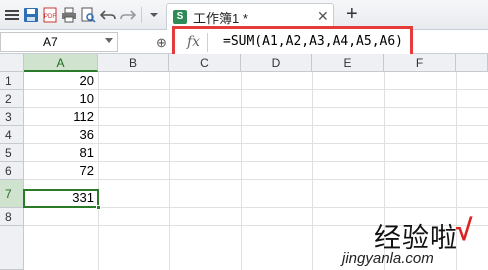 The image size is (488, 270). Describe the element at coordinates (323, 16) in the screenshot. I see `close-icon: ✕` at that location.